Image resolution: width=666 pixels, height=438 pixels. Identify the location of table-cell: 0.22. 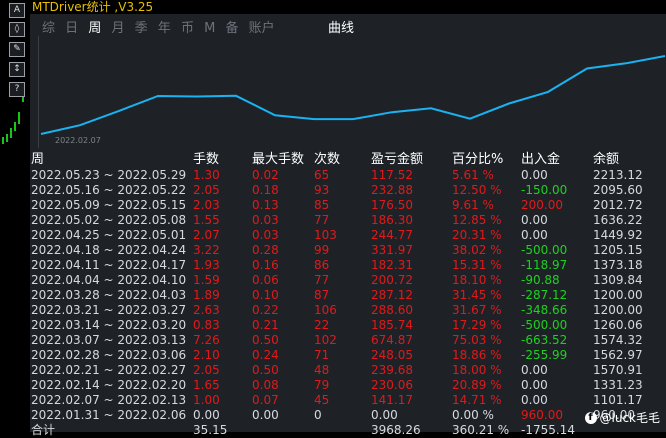
(265, 310).